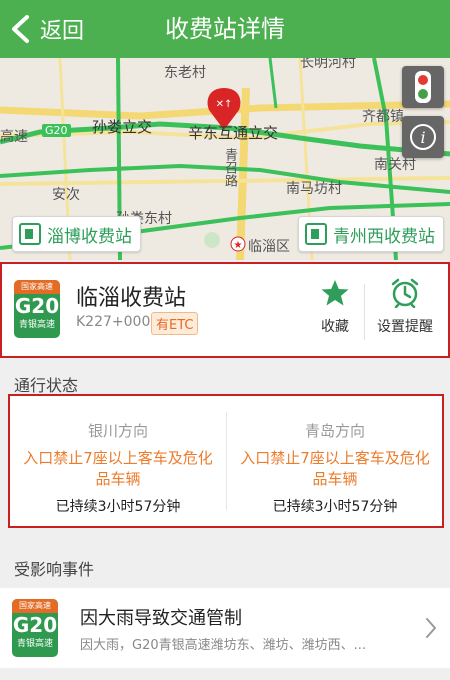 The height and width of the screenshot is (680, 450). I want to click on traffic-light-icon, so click(423, 87).